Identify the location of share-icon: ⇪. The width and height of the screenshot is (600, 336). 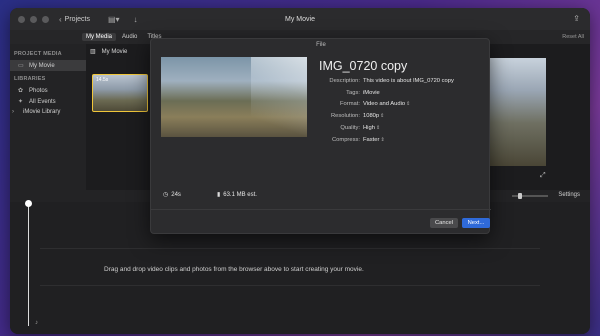
(576, 18).